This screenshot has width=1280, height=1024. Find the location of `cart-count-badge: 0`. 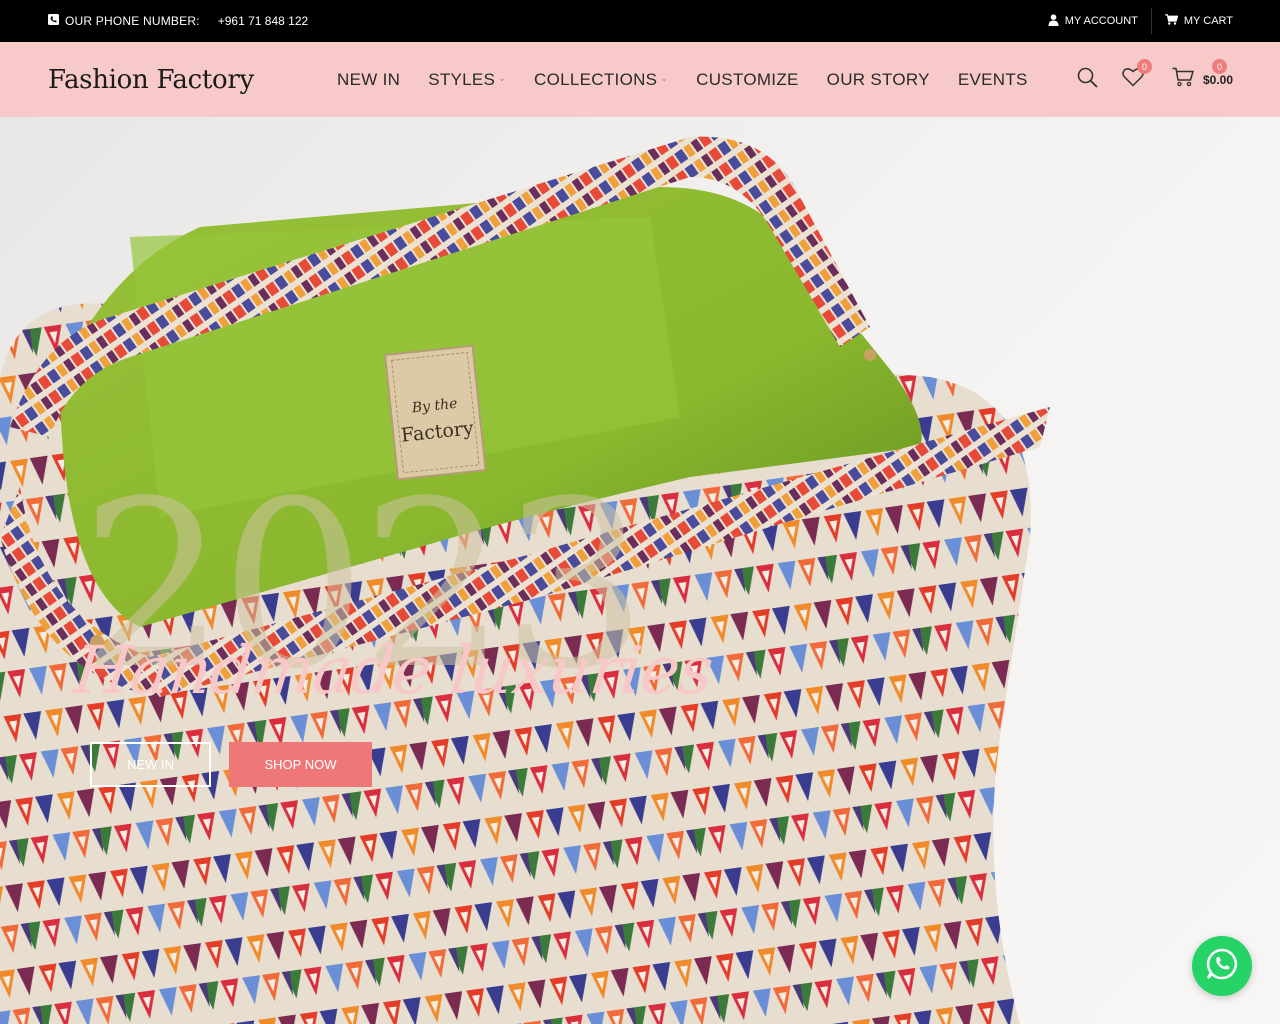

cart-count-badge: 0 is located at coordinates (1219, 66).